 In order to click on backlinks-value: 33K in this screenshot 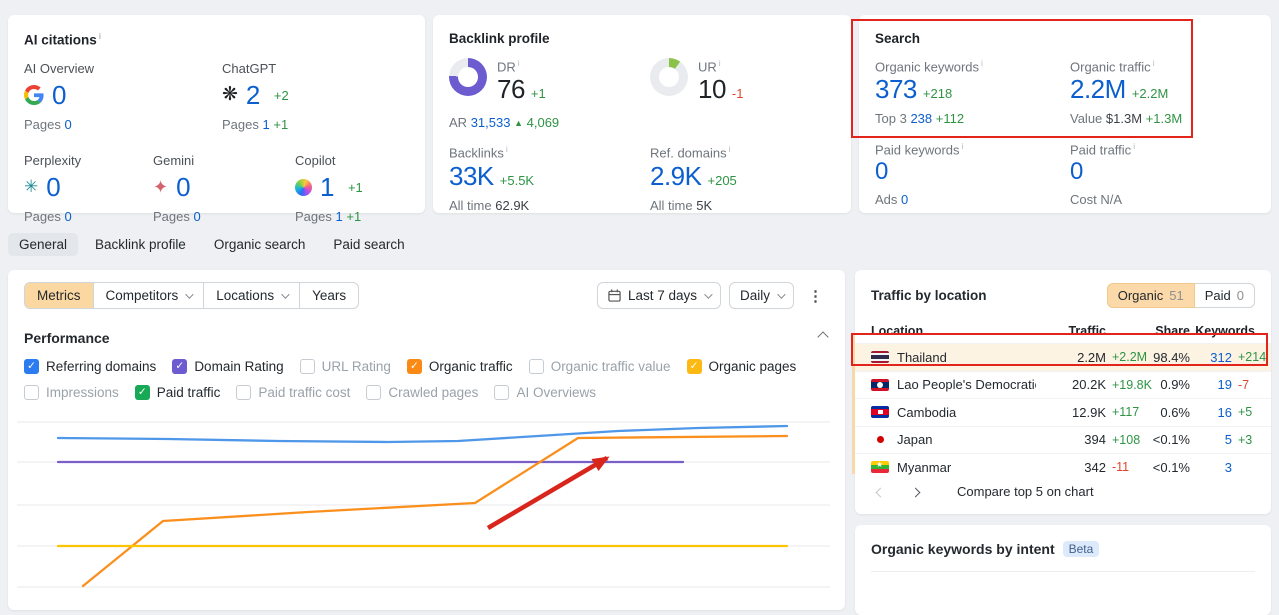, I will do `click(471, 176)`.